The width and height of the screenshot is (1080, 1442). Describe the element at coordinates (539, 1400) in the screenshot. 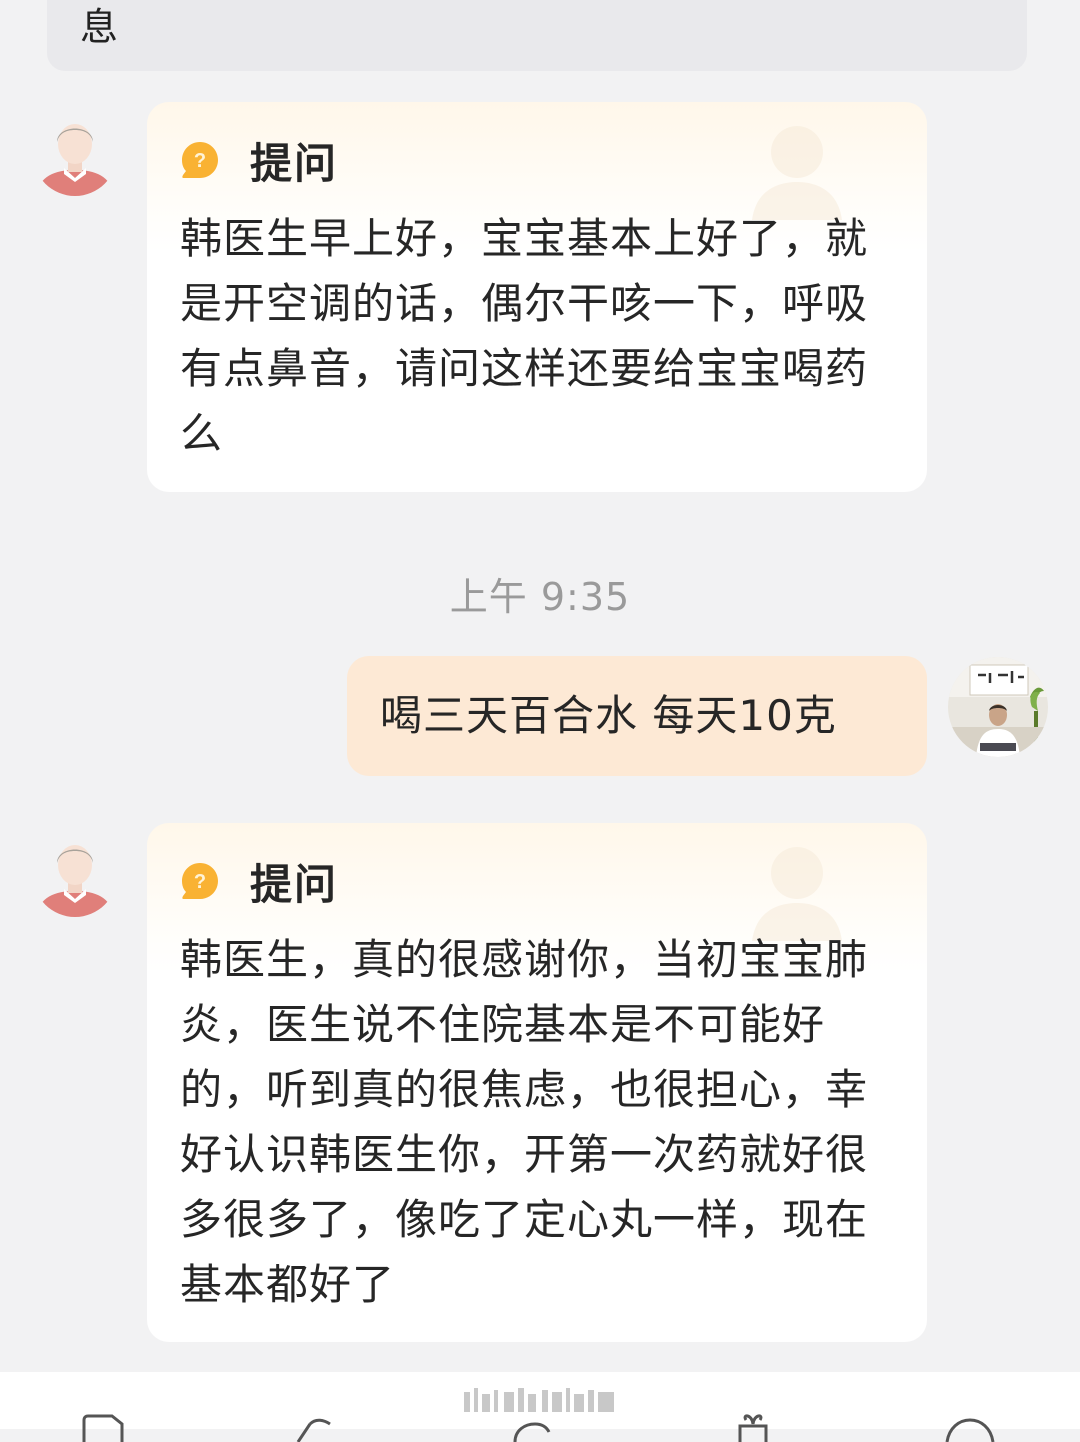

I see `image-watermark-icon` at that location.